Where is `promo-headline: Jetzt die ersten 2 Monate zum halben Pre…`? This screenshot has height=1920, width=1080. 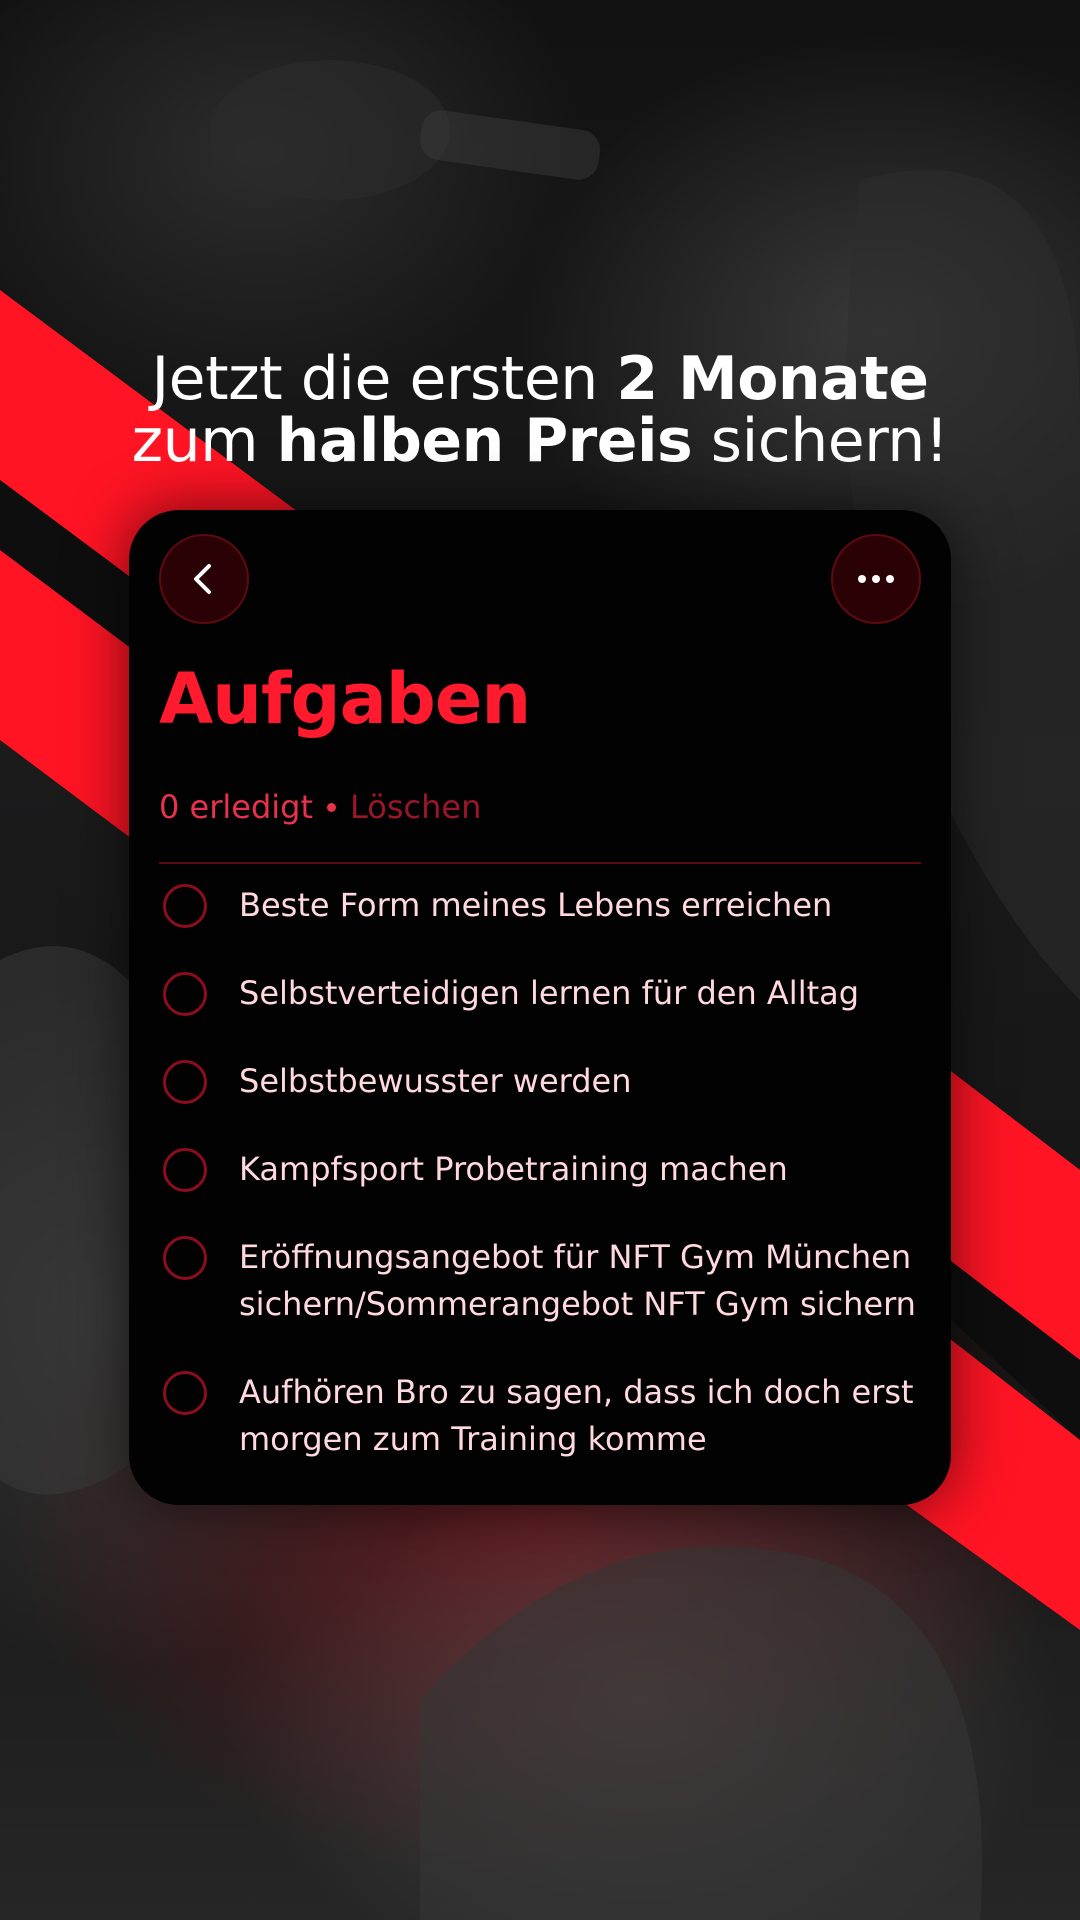 promo-headline: Jetzt die ersten 2 Monate zum halben Pre… is located at coordinates (540, 410).